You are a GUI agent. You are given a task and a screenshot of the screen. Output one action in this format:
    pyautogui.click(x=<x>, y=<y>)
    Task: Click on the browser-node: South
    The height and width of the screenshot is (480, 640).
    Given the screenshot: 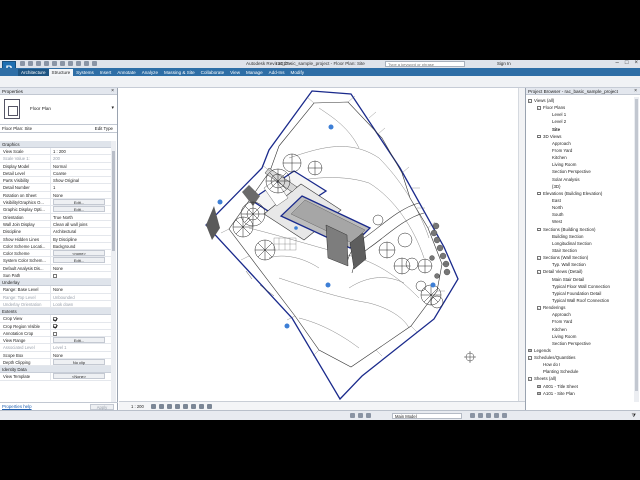 What is the action you would take?
    pyautogui.click(x=580, y=214)
    